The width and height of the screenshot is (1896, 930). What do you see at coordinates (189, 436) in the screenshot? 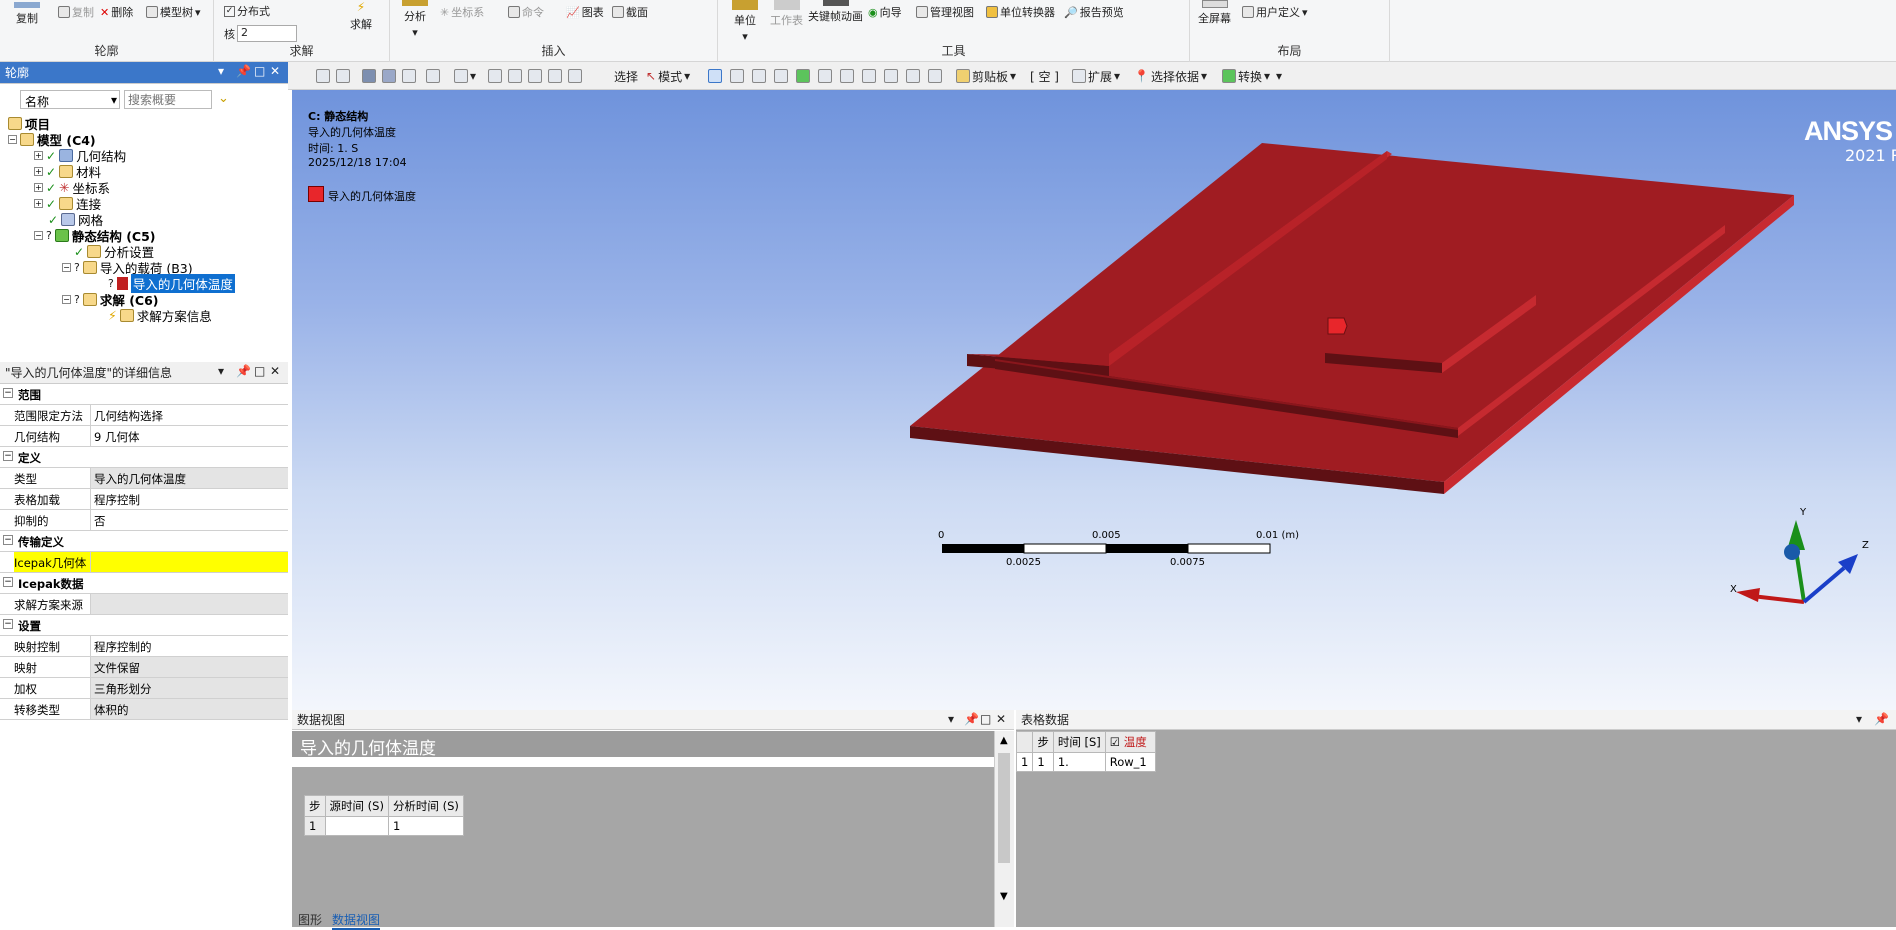
I see `details-value: 9 几何体` at bounding box center [189, 436].